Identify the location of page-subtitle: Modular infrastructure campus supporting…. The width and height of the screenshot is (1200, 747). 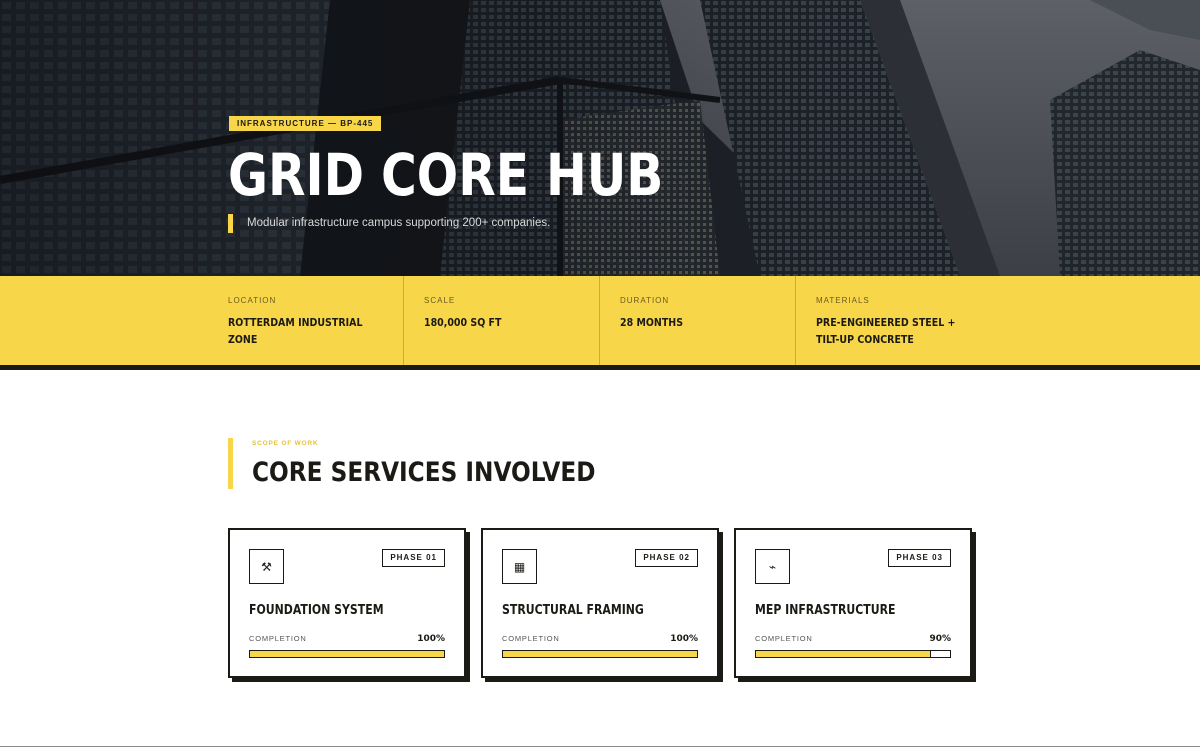
(399, 223).